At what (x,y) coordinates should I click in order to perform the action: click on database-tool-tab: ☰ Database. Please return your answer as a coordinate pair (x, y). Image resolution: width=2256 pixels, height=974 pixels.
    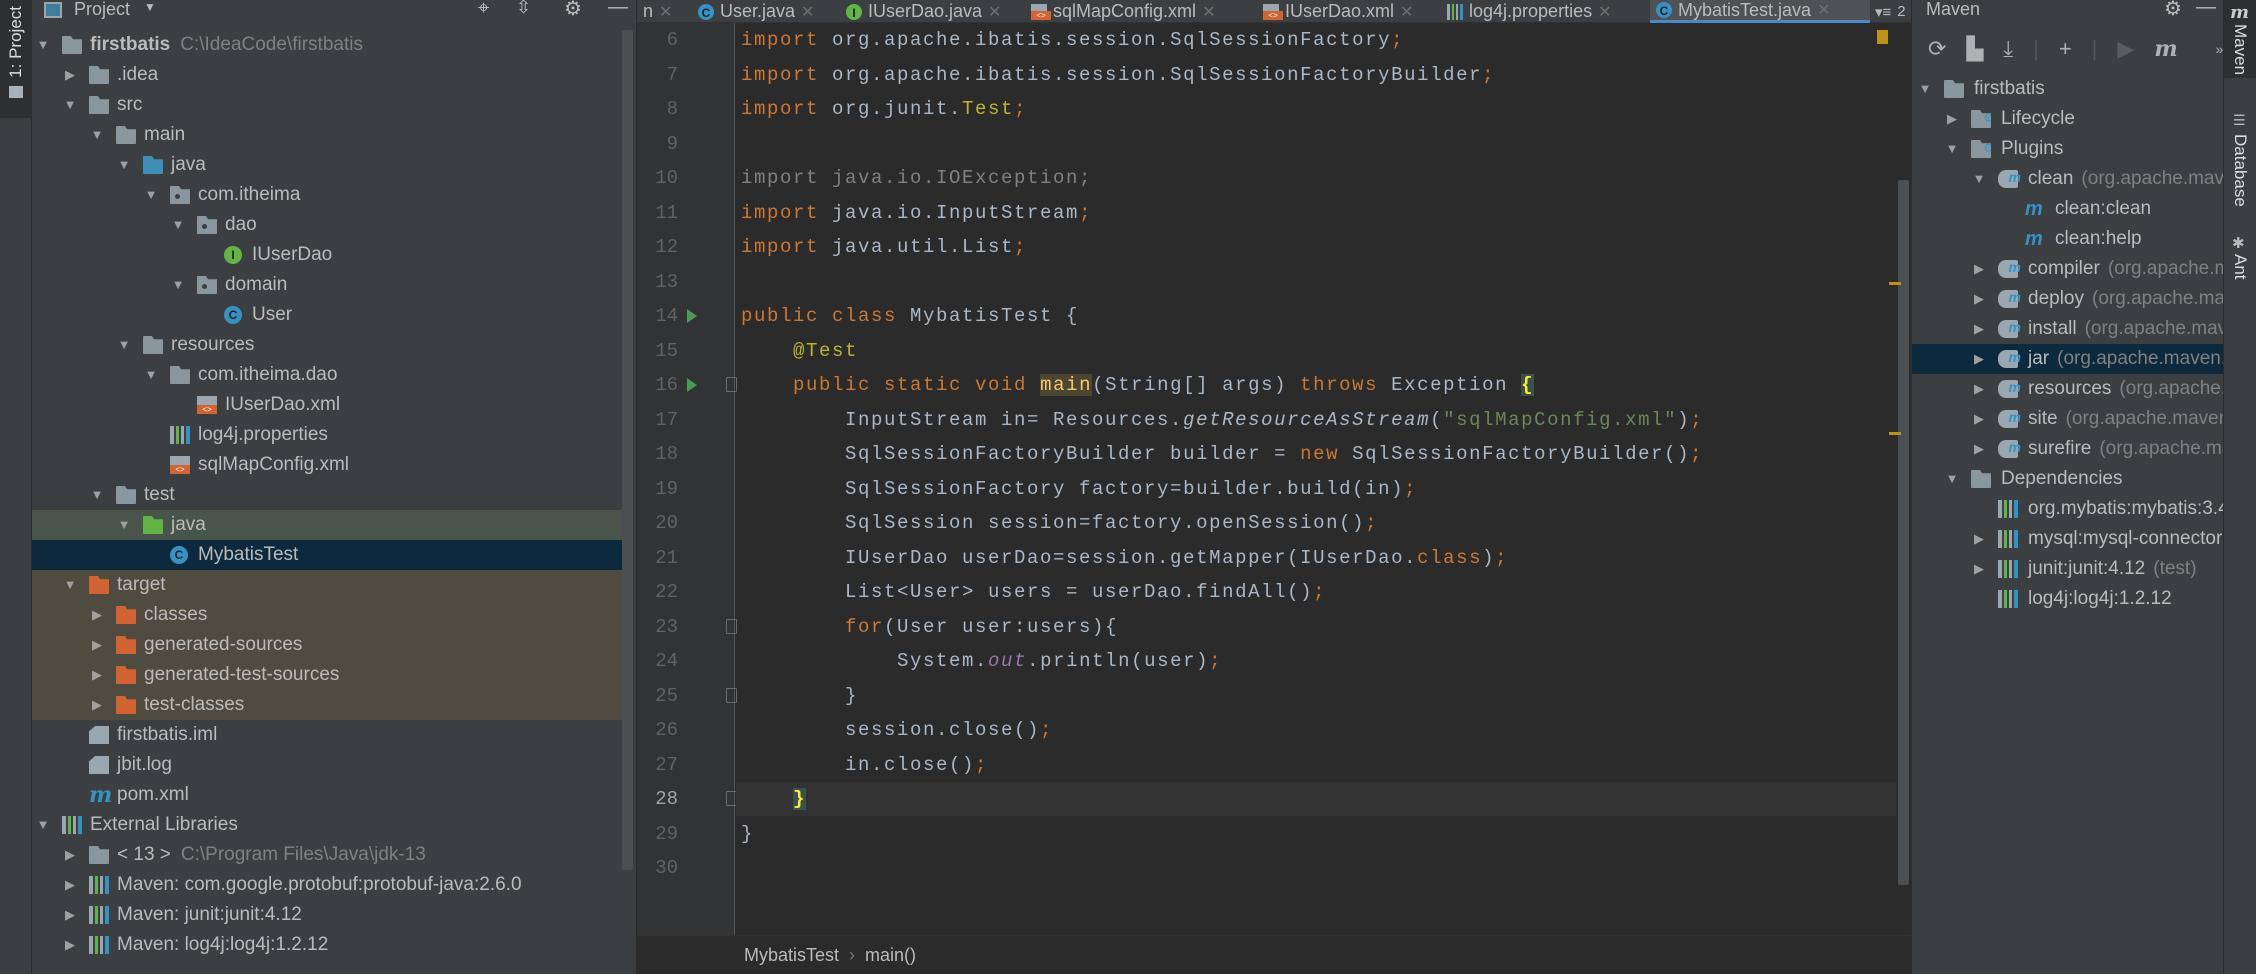
    Looking at the image, I should click on (2240, 158).